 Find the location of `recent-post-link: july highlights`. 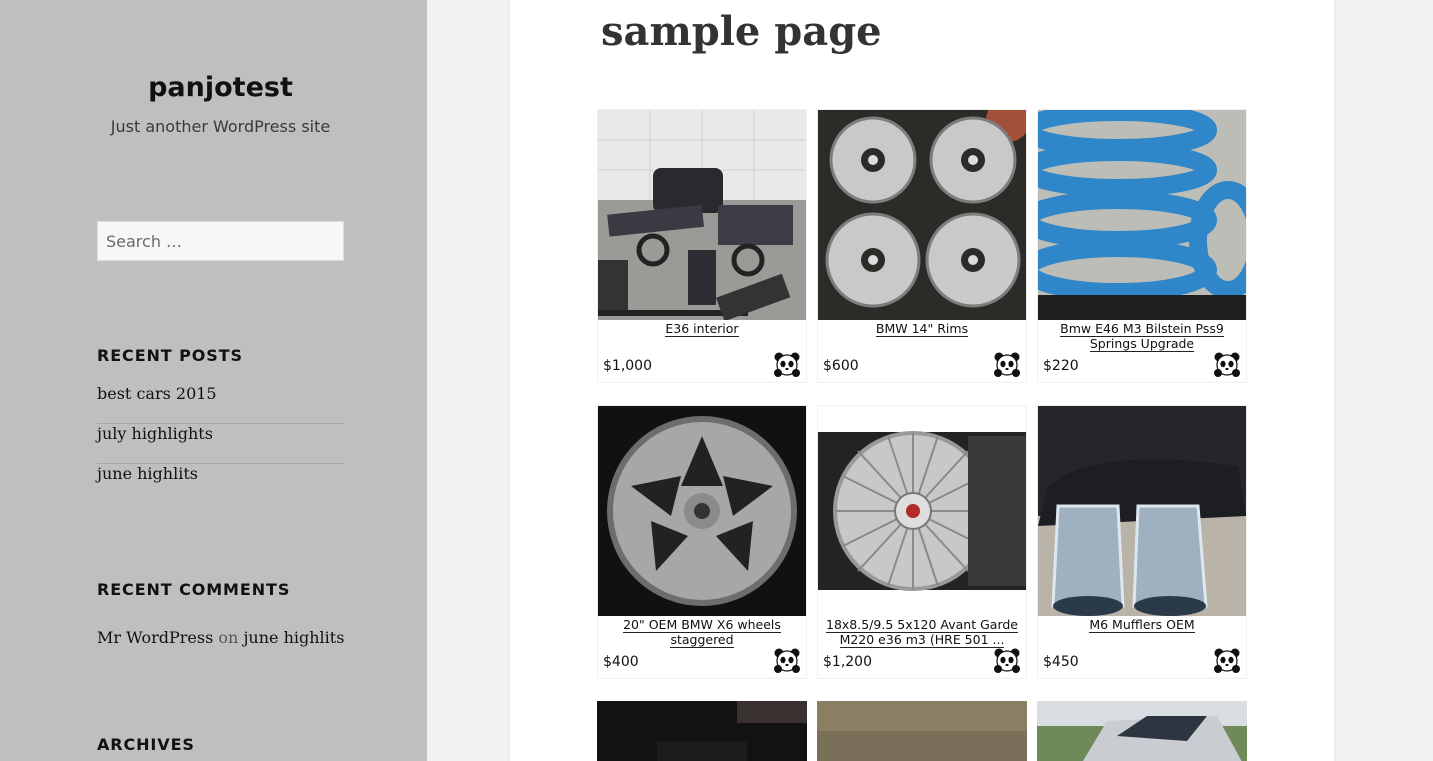

recent-post-link: july highlights is located at coordinates (220, 444).